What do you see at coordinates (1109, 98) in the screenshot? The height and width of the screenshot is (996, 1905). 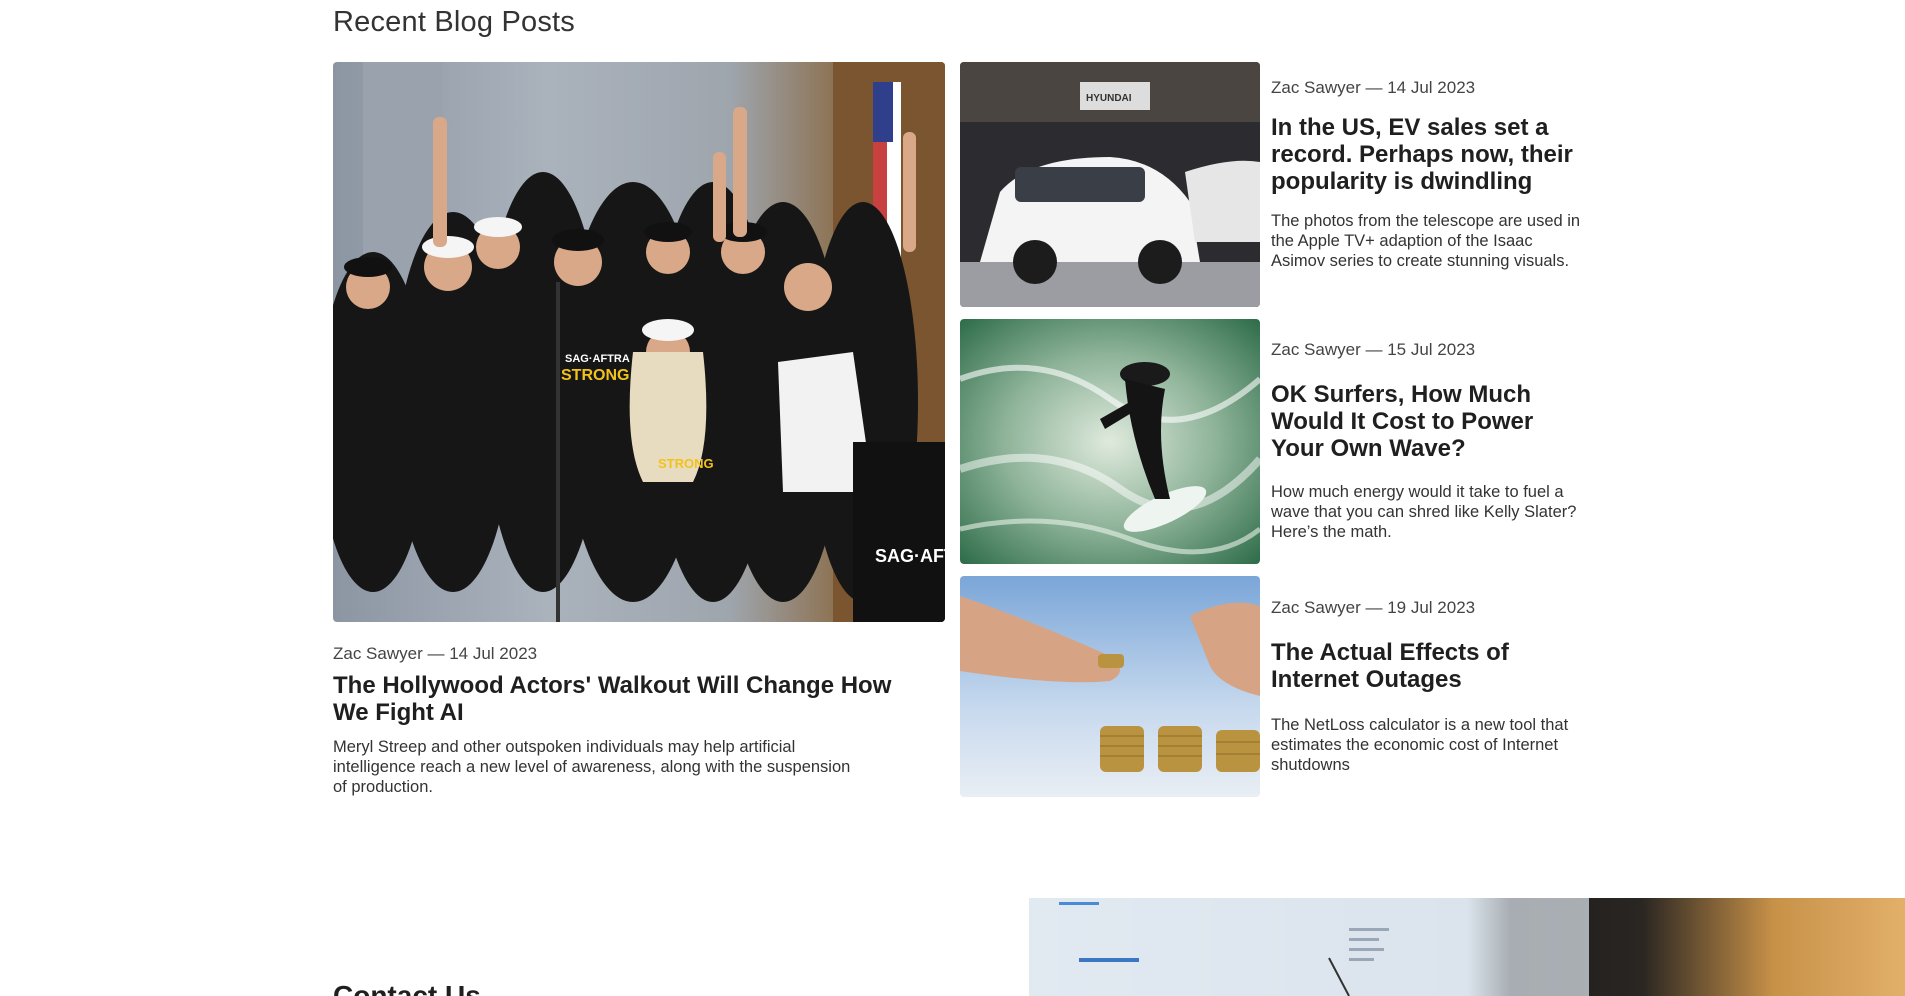 I see `brand-sign: HYUNDAI` at bounding box center [1109, 98].